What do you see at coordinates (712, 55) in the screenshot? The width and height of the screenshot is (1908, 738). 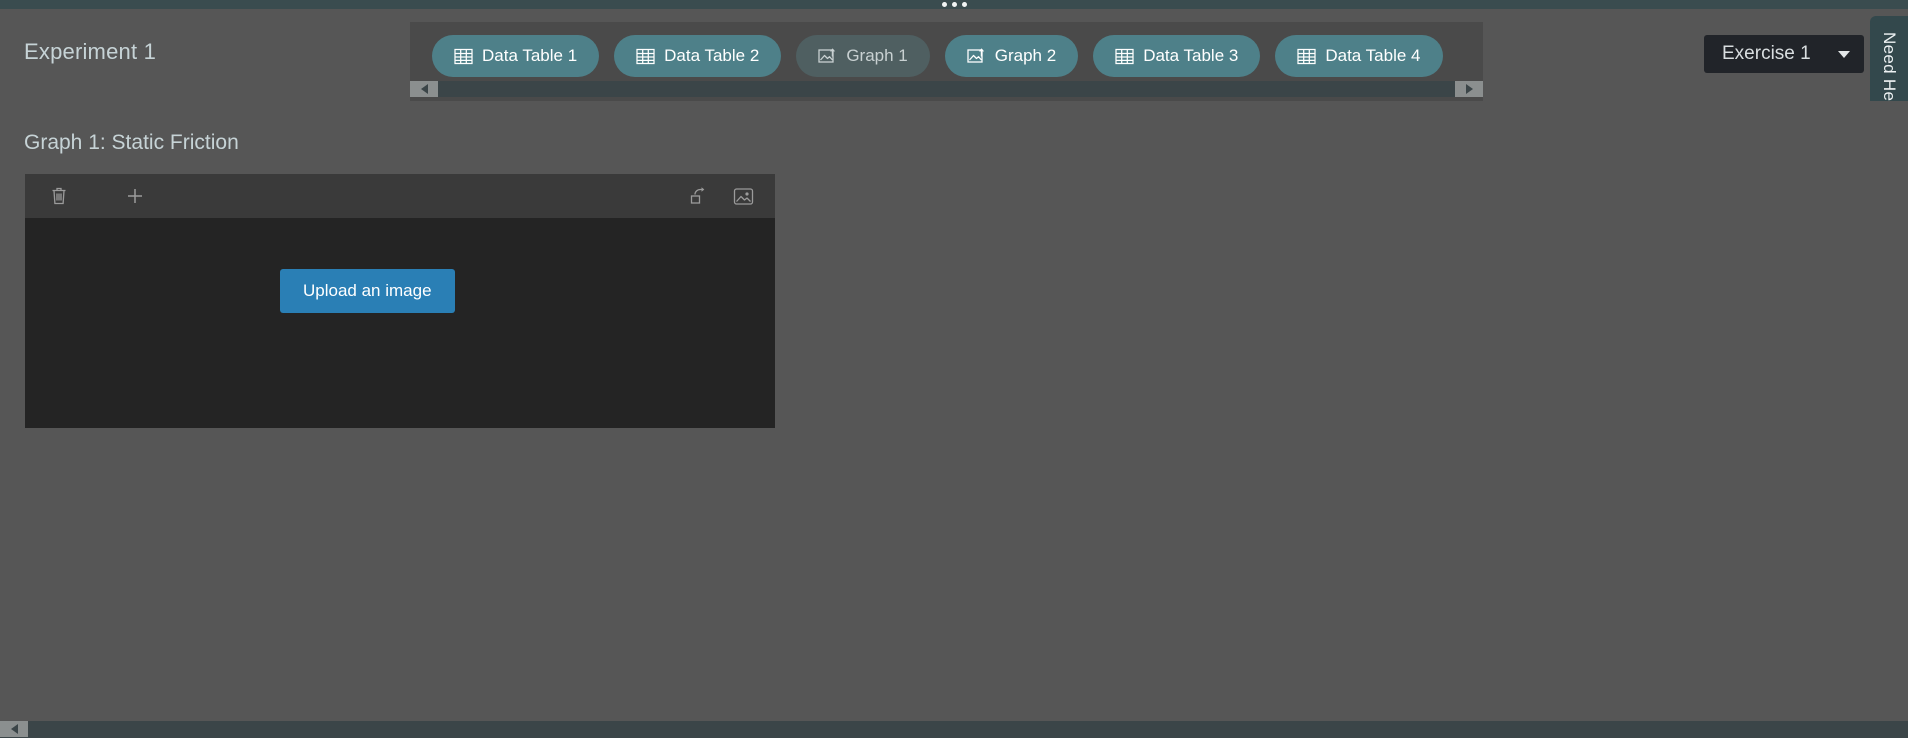 I see `tab-label: Data Table 2` at bounding box center [712, 55].